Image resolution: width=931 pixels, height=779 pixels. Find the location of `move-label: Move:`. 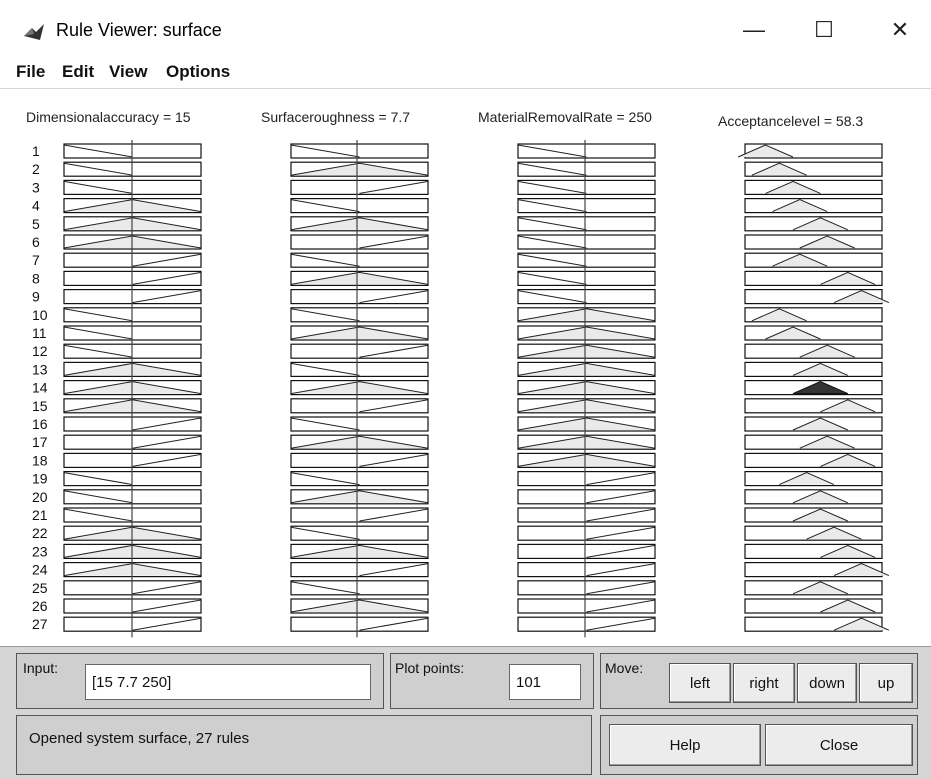

move-label: Move: is located at coordinates (624, 668).